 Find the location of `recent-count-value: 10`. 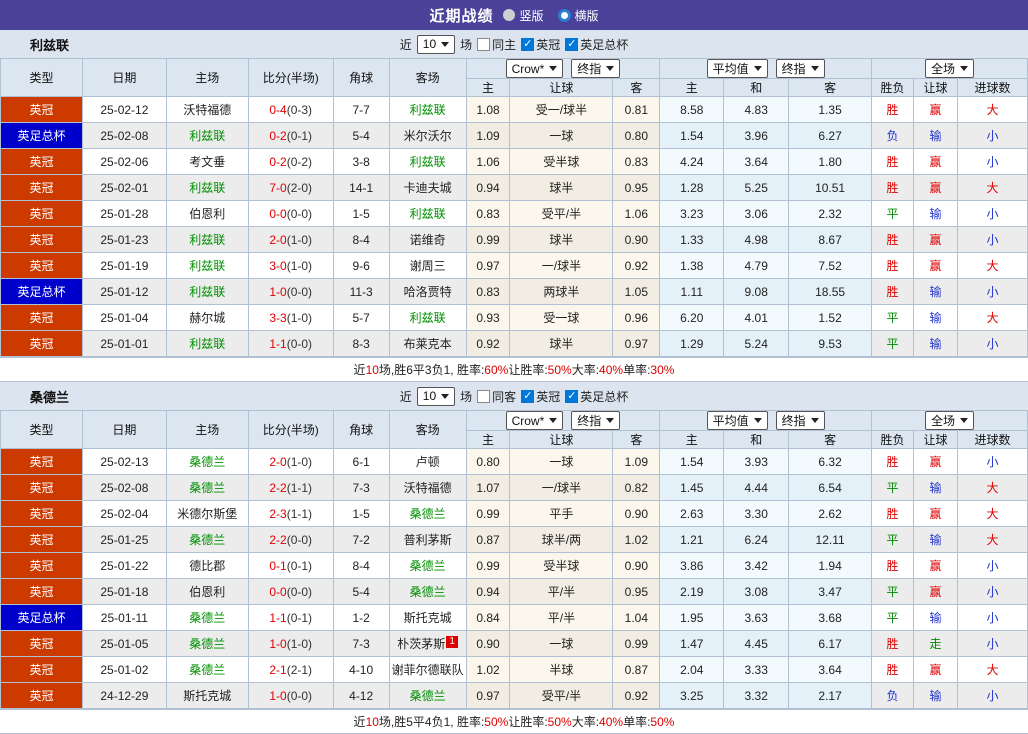

recent-count-value: 10 is located at coordinates (429, 396).